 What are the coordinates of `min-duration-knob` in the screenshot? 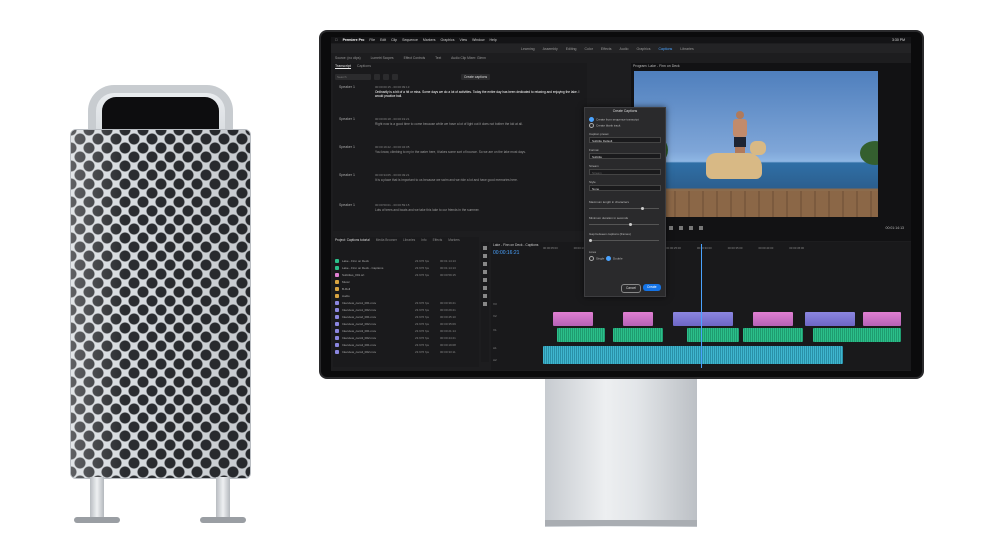 It's located at (630, 224).